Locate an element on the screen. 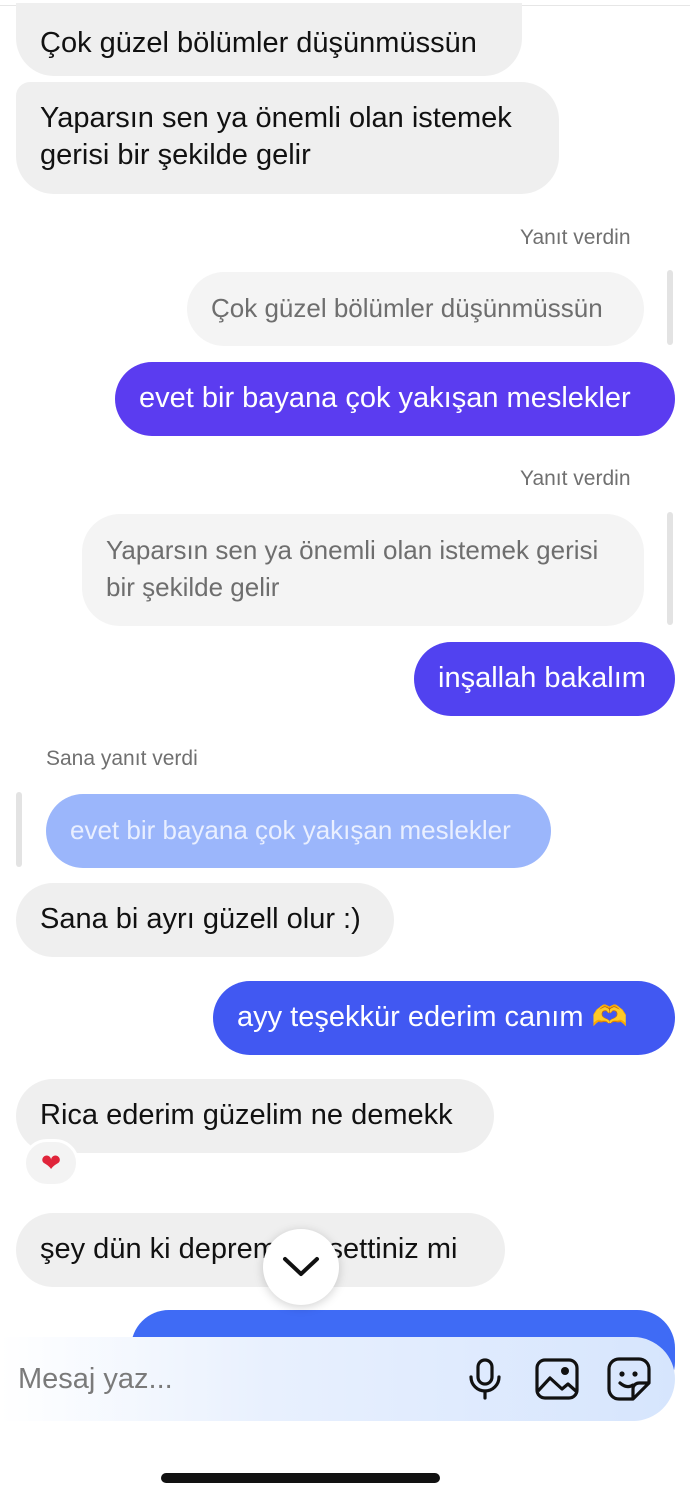 The height and width of the screenshot is (1499, 690). image-gallery-icon is located at coordinates (557, 1379).